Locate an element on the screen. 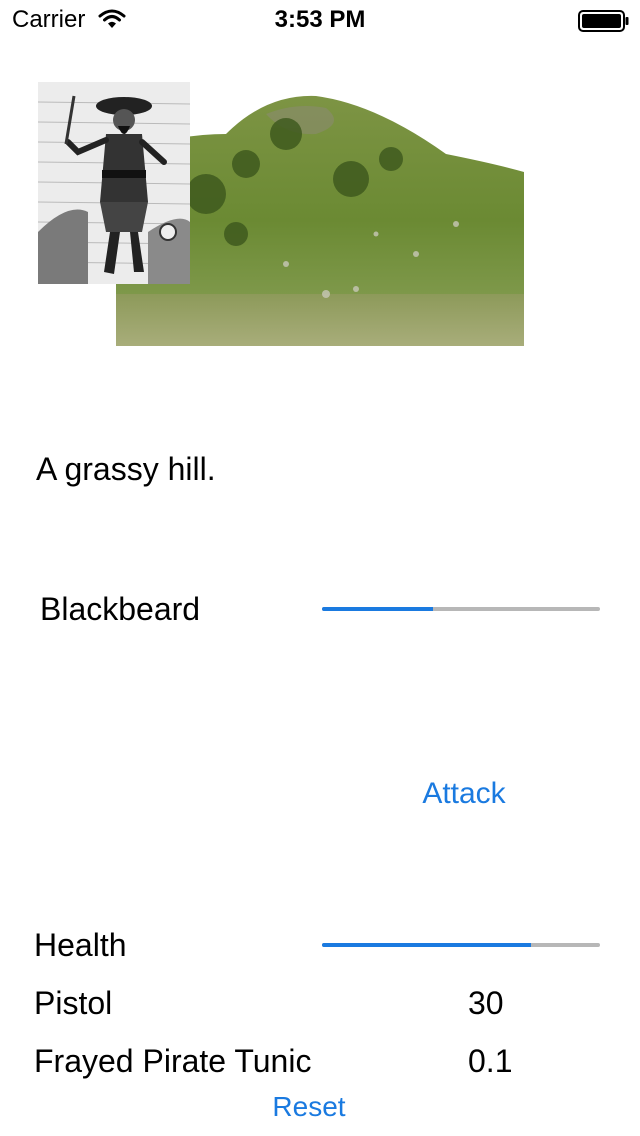 The image size is (640, 1136). reset-button: Reset is located at coordinates (309, 1107).